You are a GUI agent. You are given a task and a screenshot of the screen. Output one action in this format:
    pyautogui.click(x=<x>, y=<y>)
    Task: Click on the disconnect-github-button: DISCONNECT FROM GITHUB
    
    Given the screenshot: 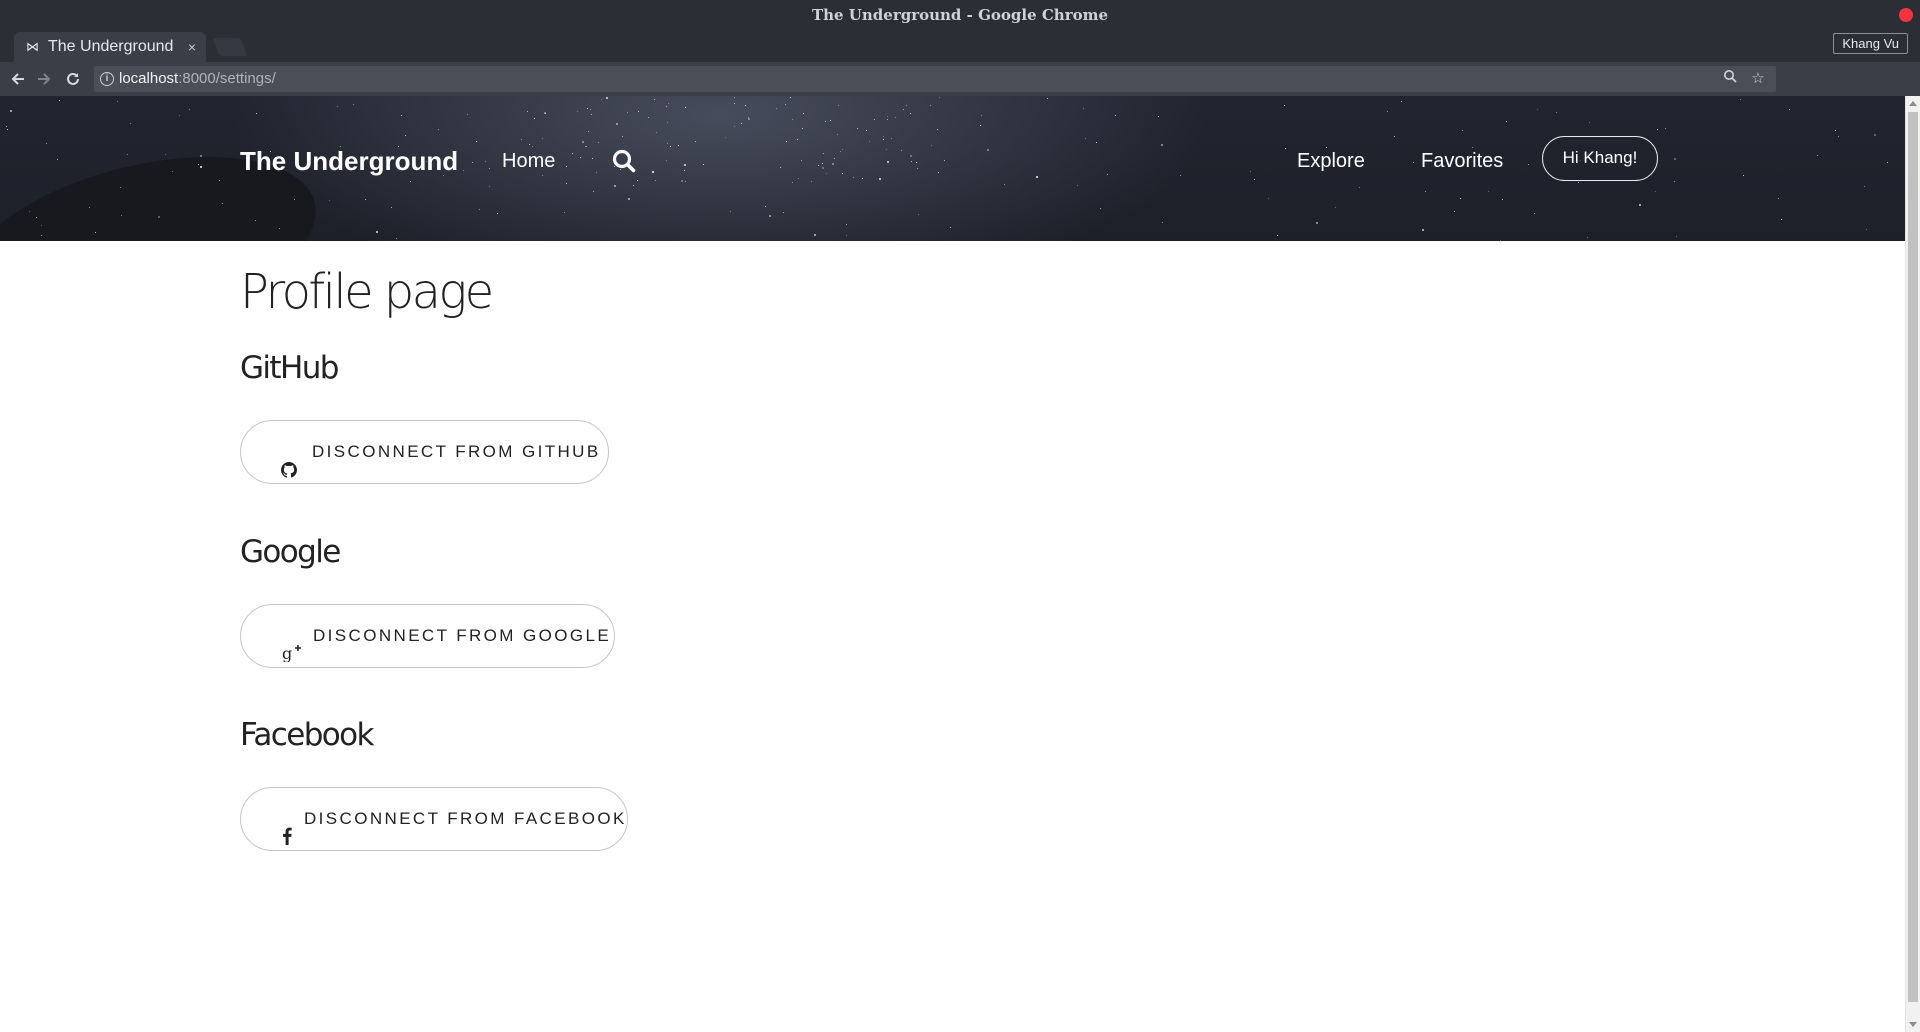 What is the action you would take?
    pyautogui.click(x=424, y=452)
    